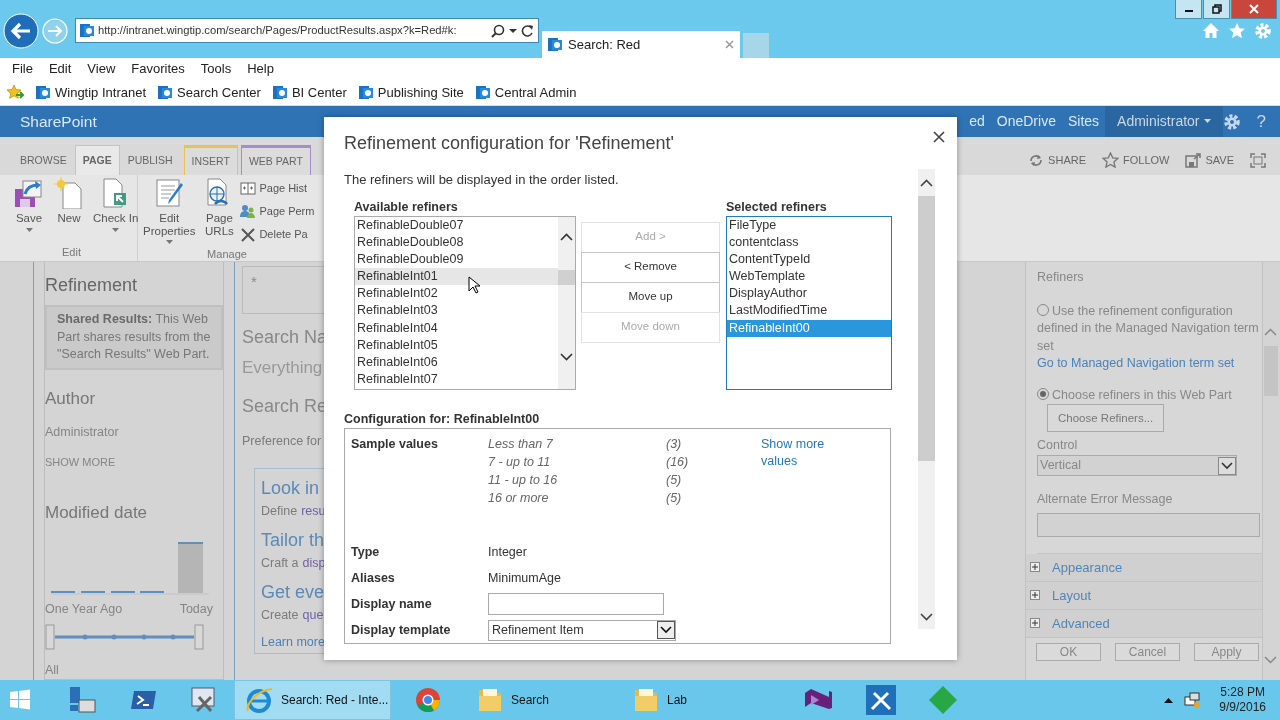  What do you see at coordinates (1057, 160) in the screenshot?
I see `ribbon-action-button: SHARE` at bounding box center [1057, 160].